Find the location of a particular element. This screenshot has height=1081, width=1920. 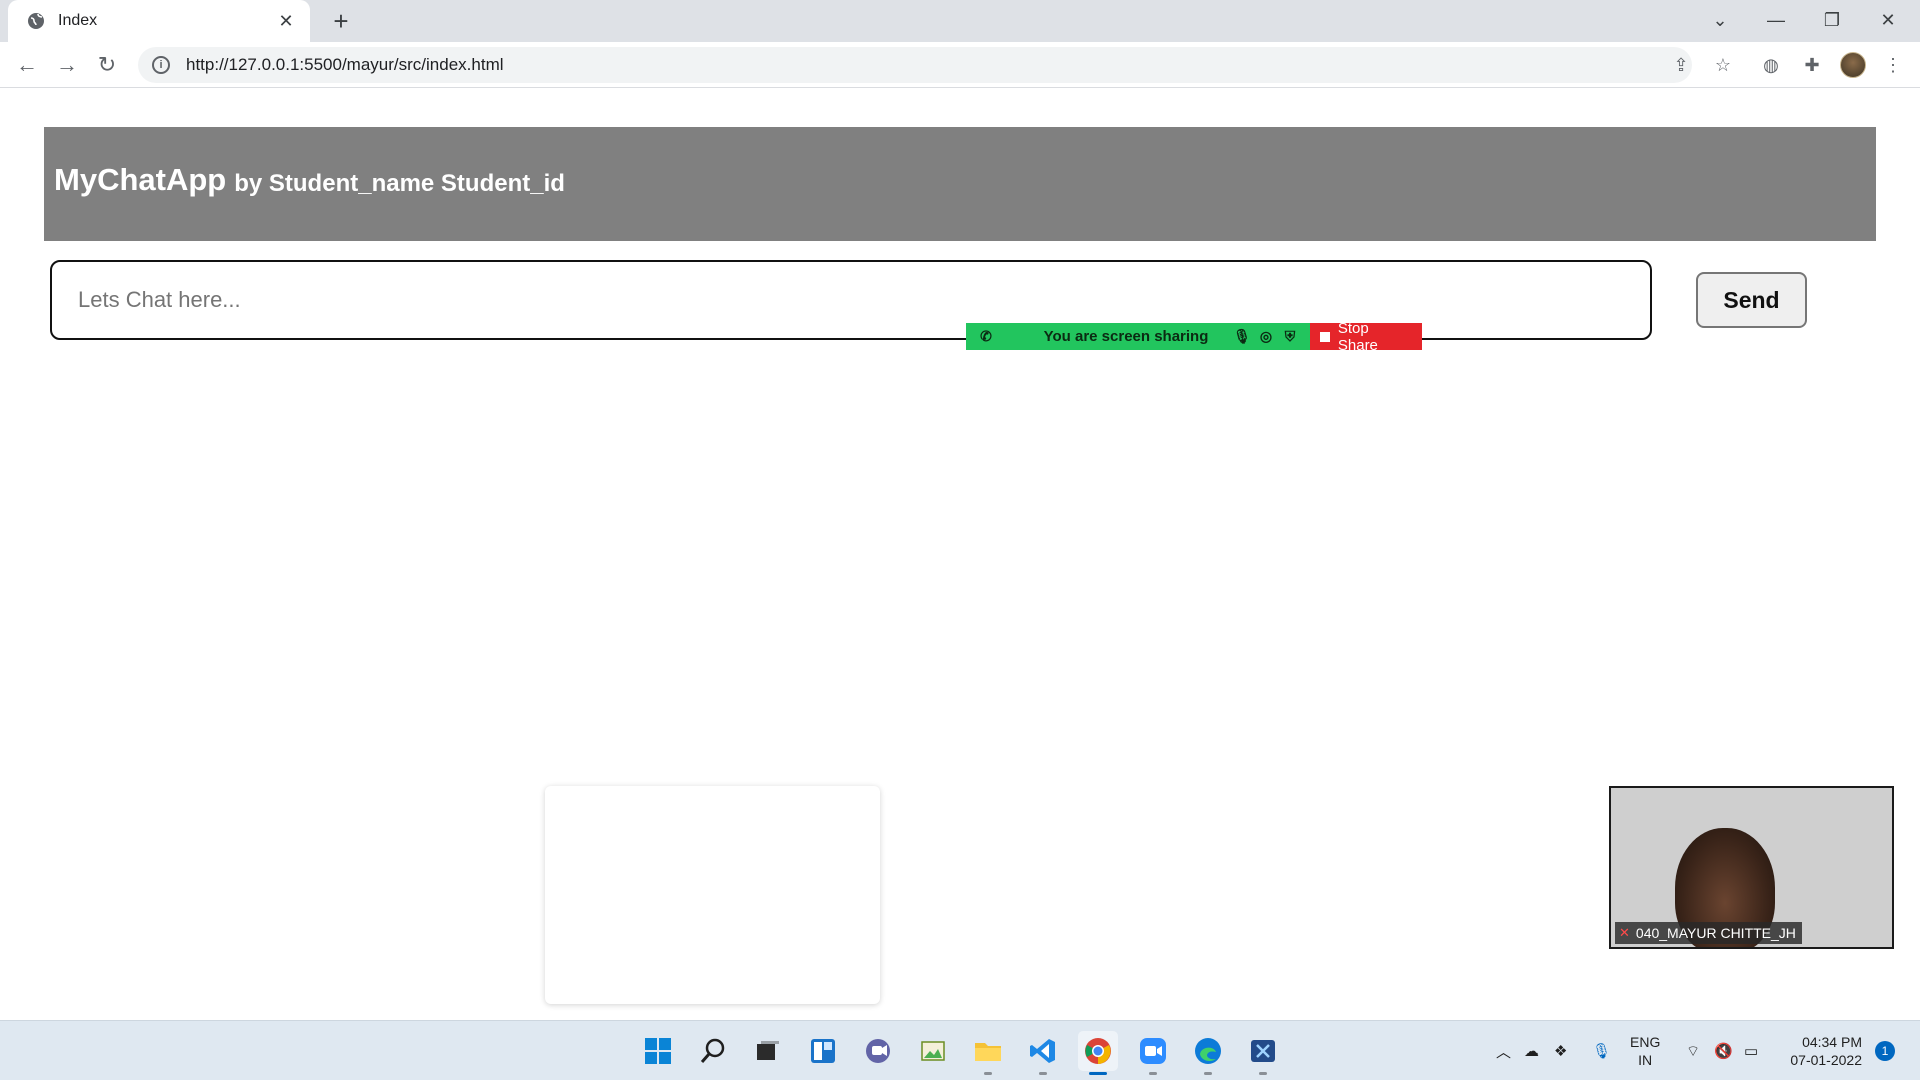

puzzle-icon: ✚ is located at coordinates (1812, 65).